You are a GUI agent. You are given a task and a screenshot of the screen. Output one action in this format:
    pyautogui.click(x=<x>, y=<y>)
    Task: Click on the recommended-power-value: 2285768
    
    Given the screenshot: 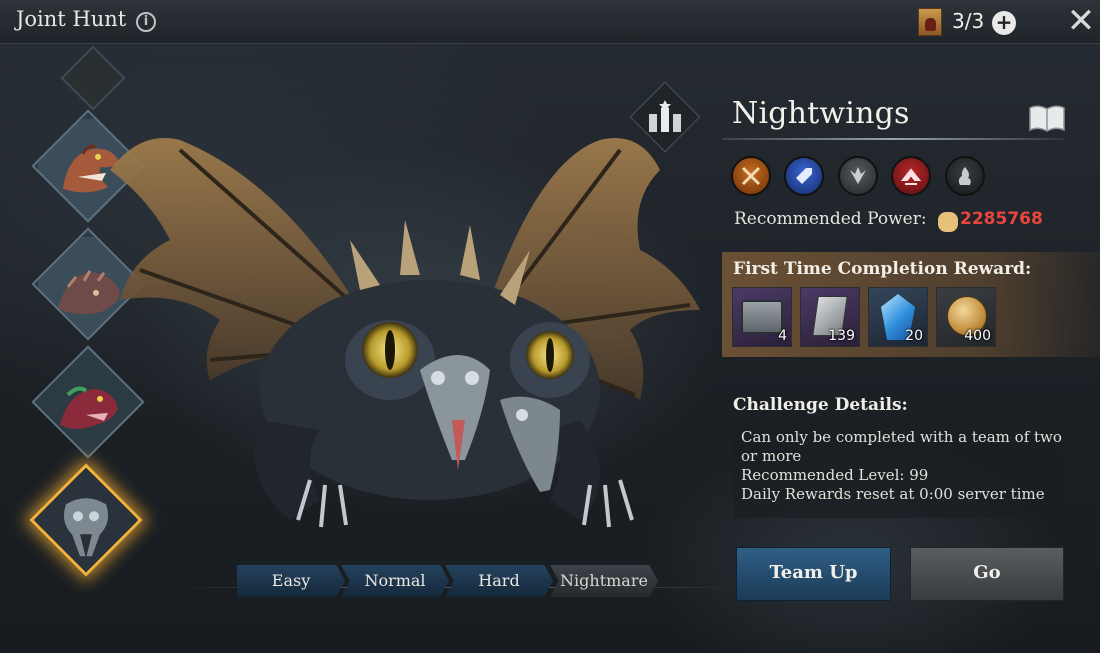 What is the action you would take?
    pyautogui.click(x=1001, y=219)
    